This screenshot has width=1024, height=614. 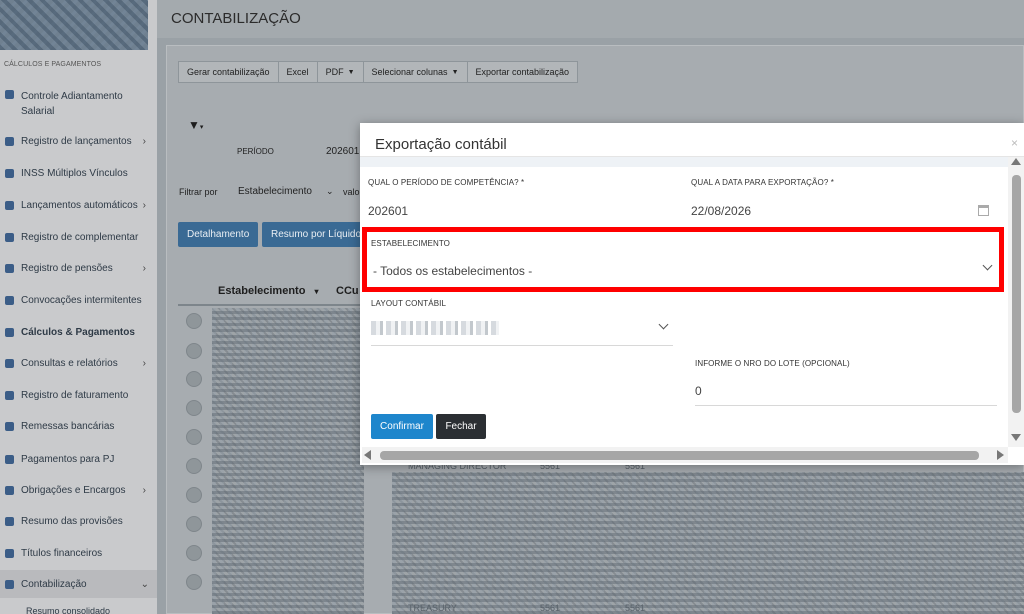 What do you see at coordinates (692, 140) in the screenshot?
I see `modal-header: Exportação contábil ×` at bounding box center [692, 140].